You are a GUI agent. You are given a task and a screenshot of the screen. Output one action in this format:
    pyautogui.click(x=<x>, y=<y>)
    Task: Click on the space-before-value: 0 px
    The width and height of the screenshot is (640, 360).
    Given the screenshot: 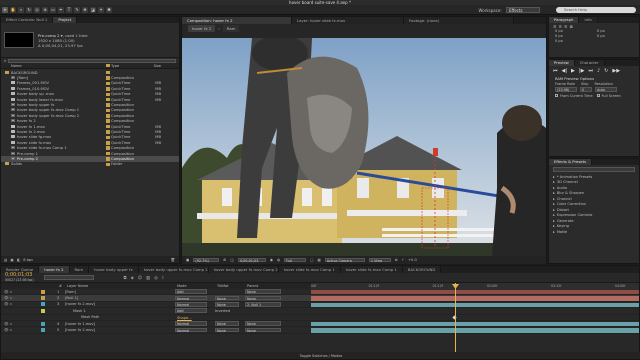 What is the action you would take?
    pyautogui.click(x=618, y=36)
    